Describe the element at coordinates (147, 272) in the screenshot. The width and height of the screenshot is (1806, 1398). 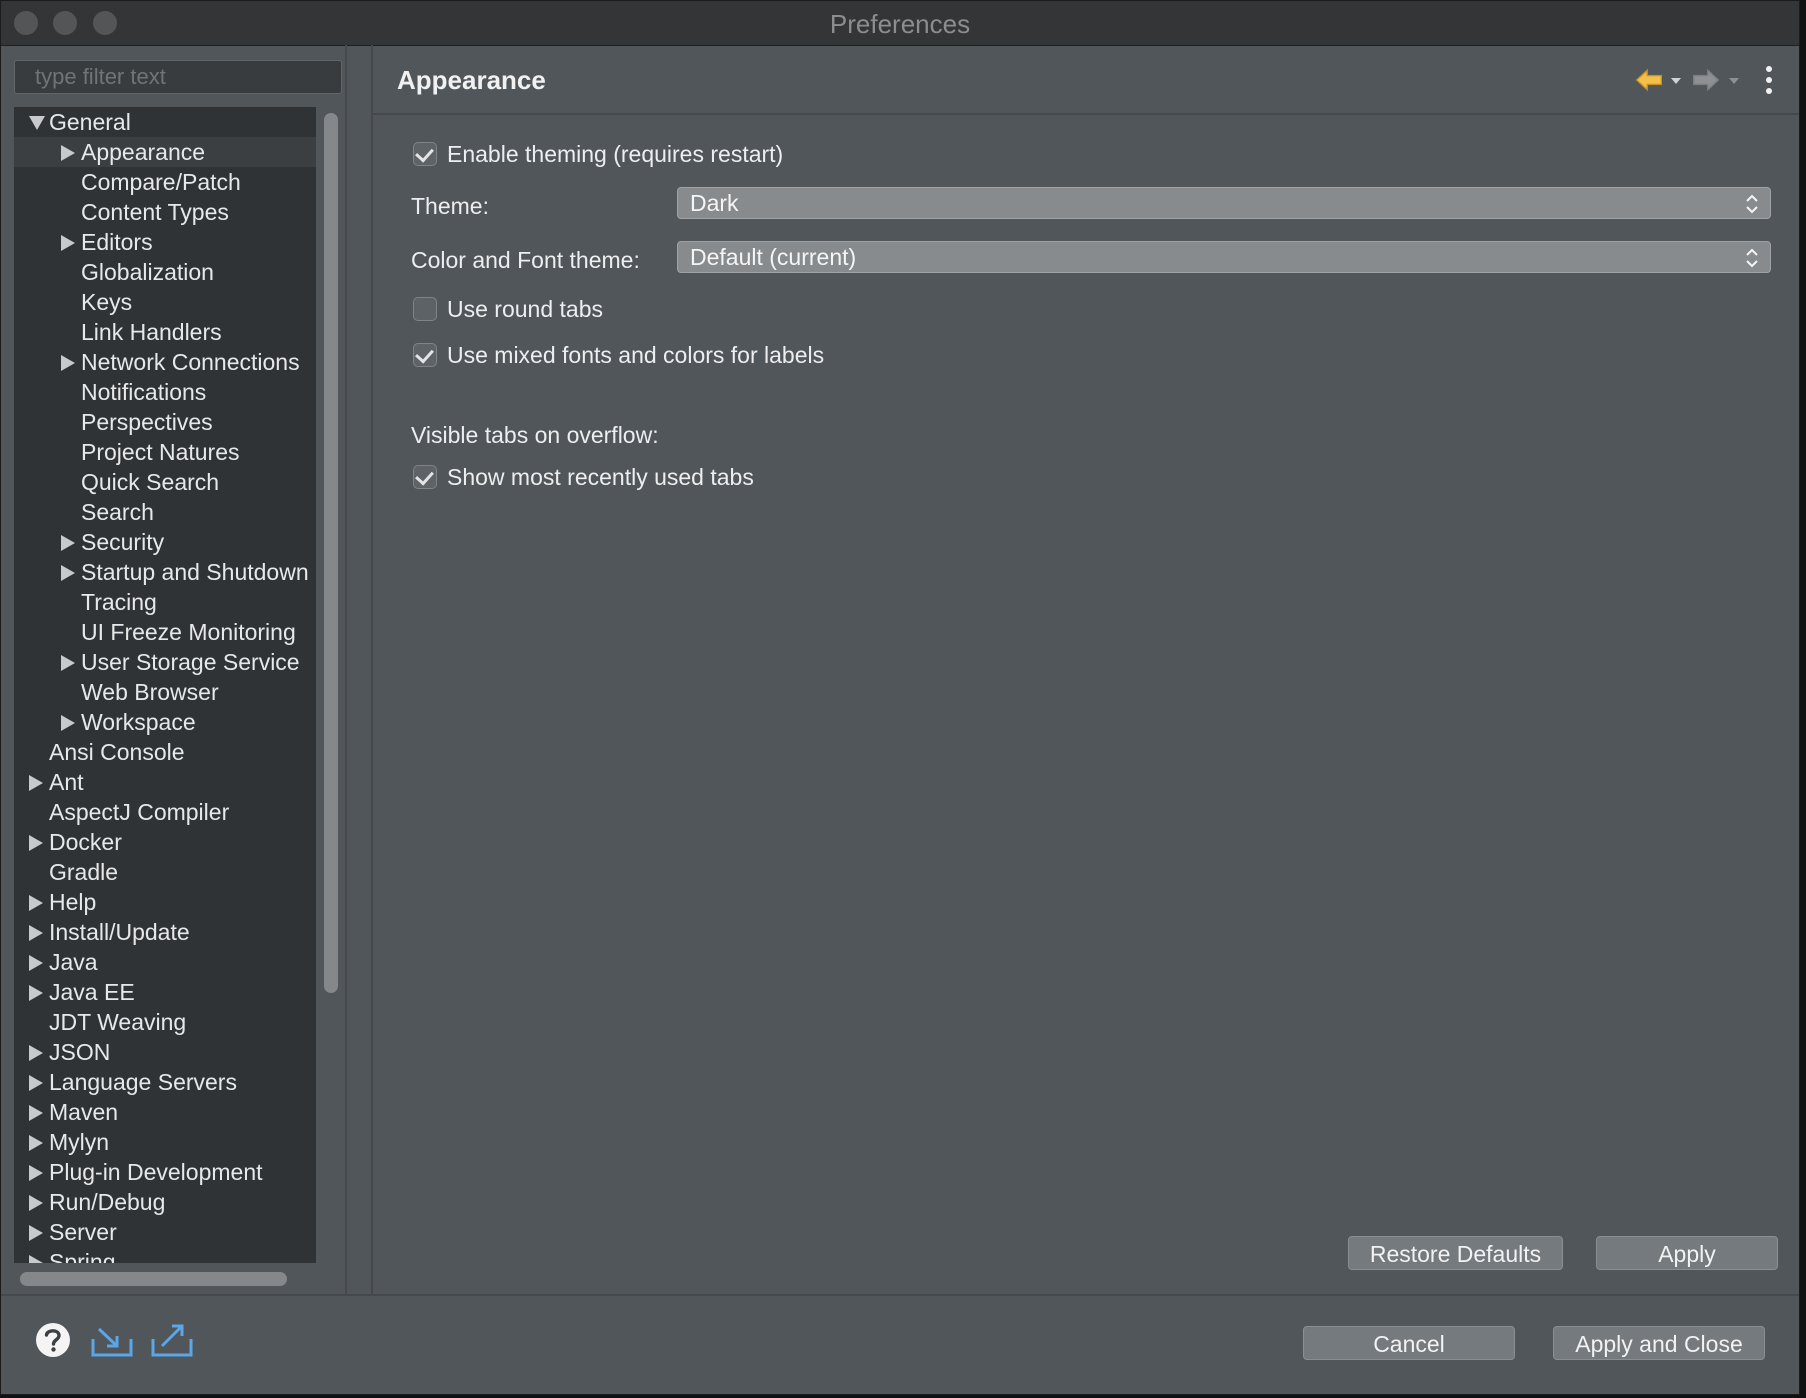
I see `tree-item-label: Globalization` at that location.